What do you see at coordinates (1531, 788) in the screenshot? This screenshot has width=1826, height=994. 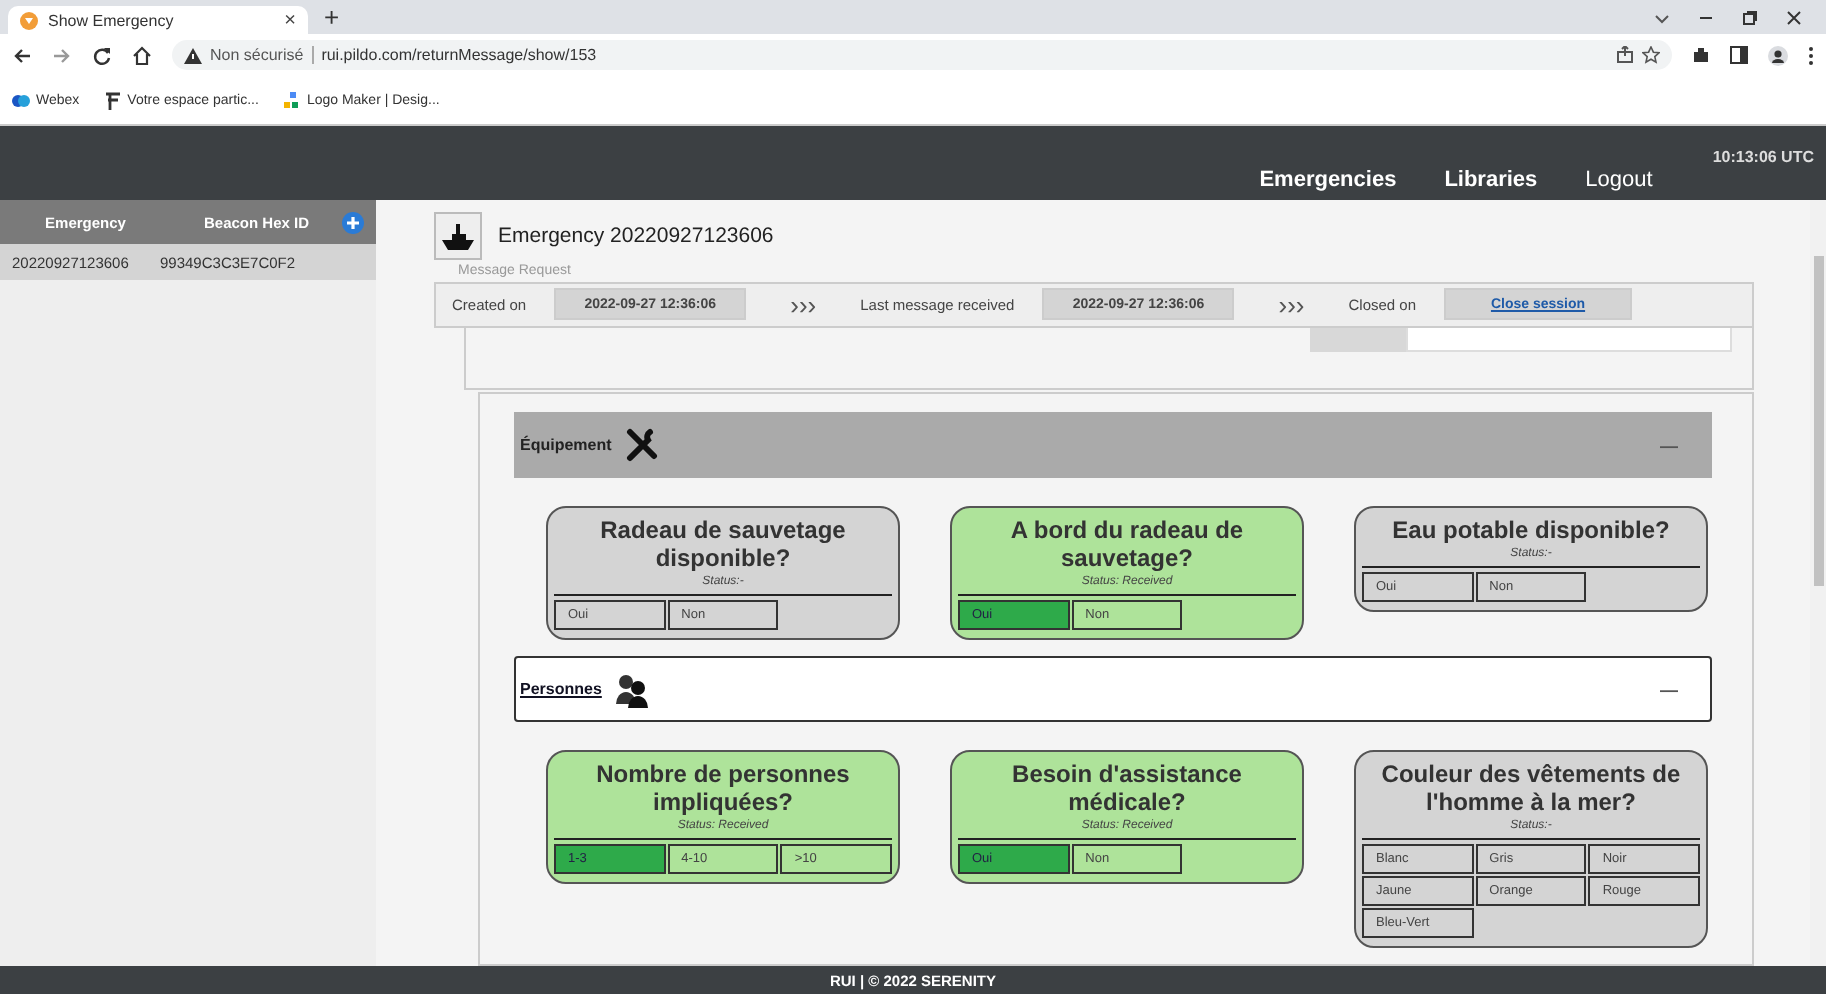 I see `question-text: Couleur des vêtements de l'homme à la mer?` at bounding box center [1531, 788].